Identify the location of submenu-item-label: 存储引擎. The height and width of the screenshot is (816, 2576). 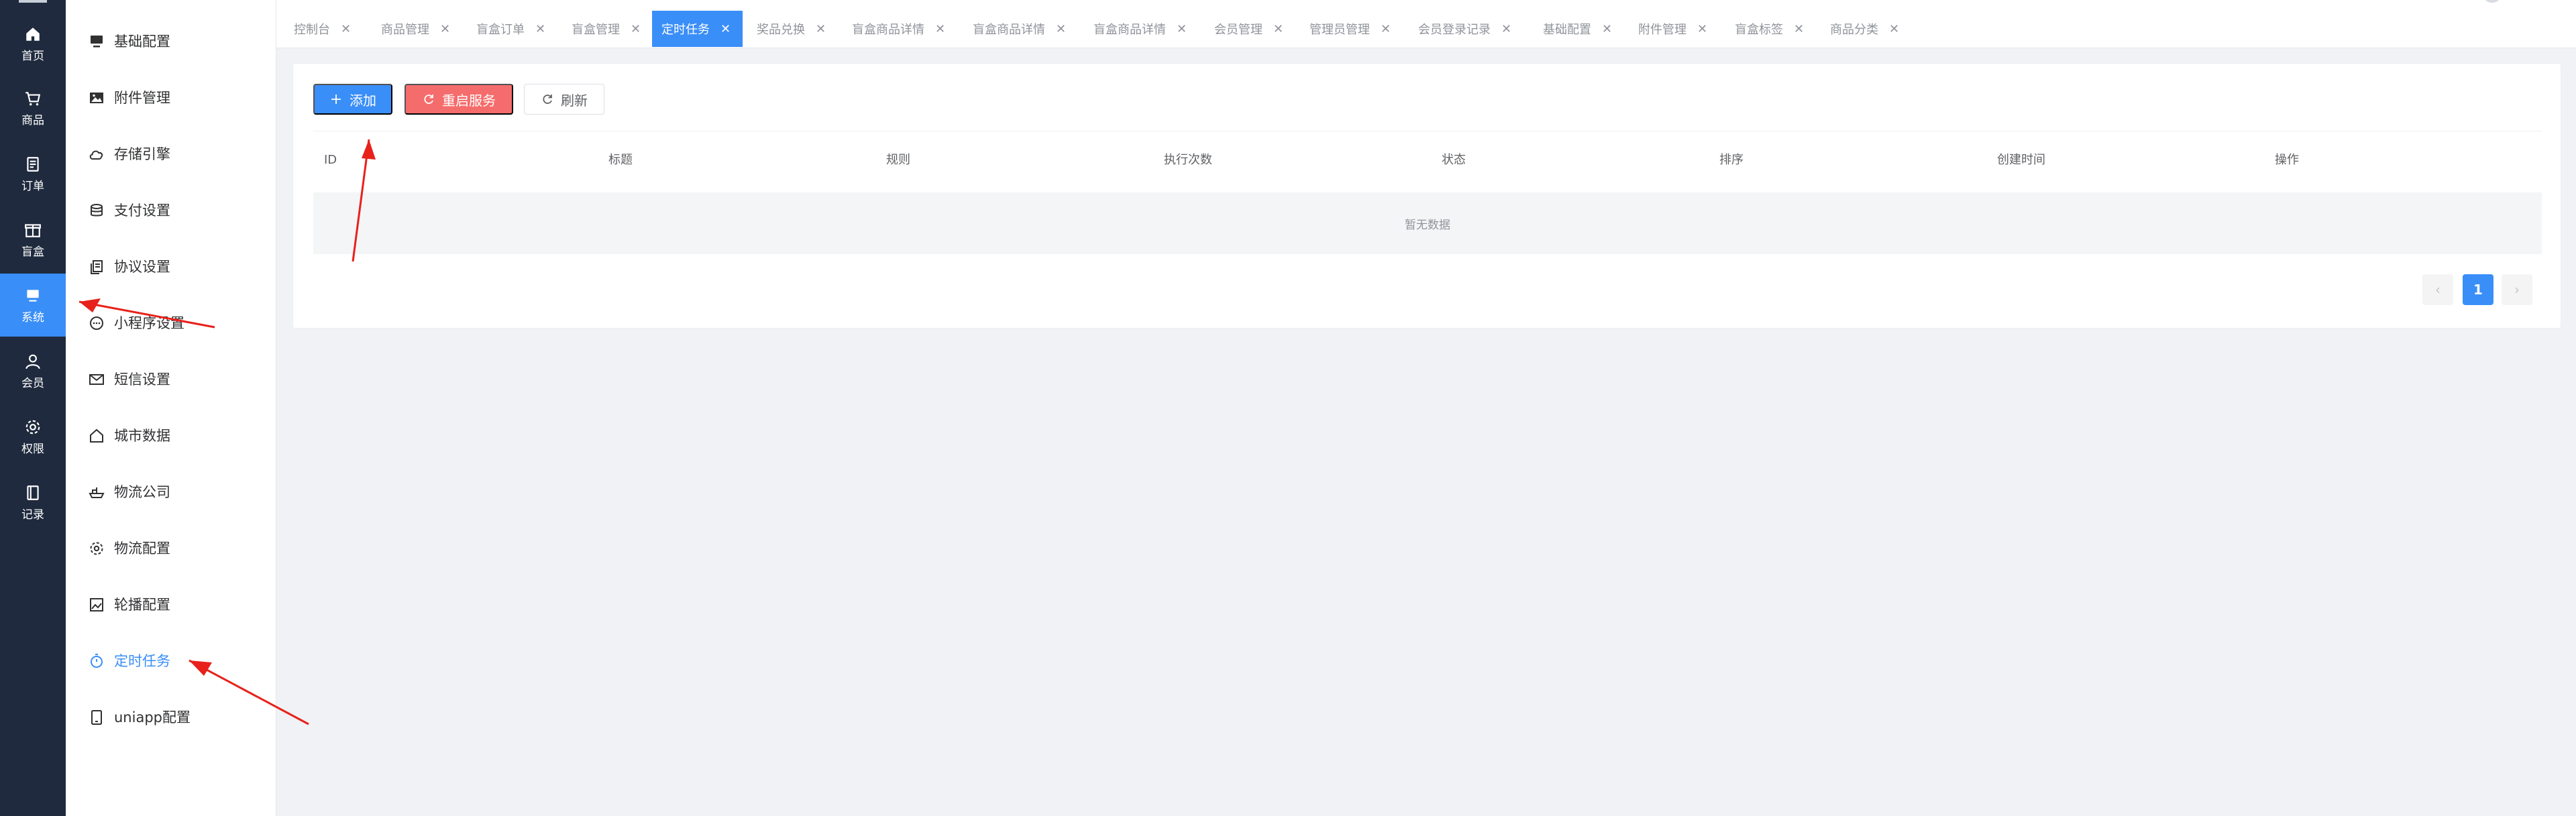
(142, 154).